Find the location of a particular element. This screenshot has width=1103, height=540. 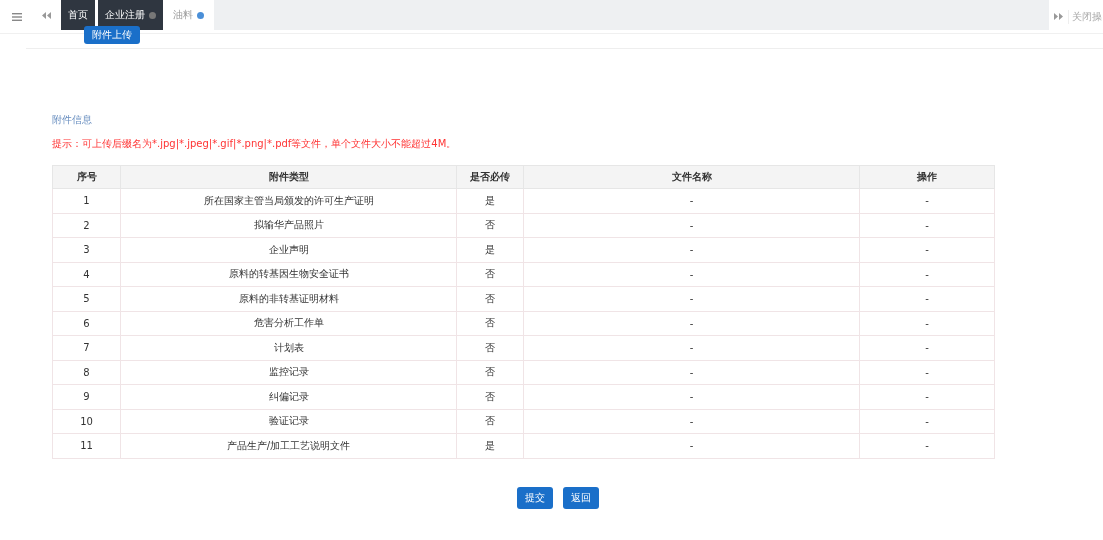

table-cell: 3 is located at coordinates (86, 249).